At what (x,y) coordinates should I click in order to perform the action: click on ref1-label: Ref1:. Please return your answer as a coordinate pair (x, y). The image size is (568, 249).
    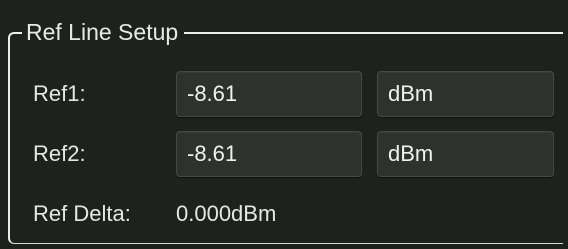
    Looking at the image, I should click on (59, 93).